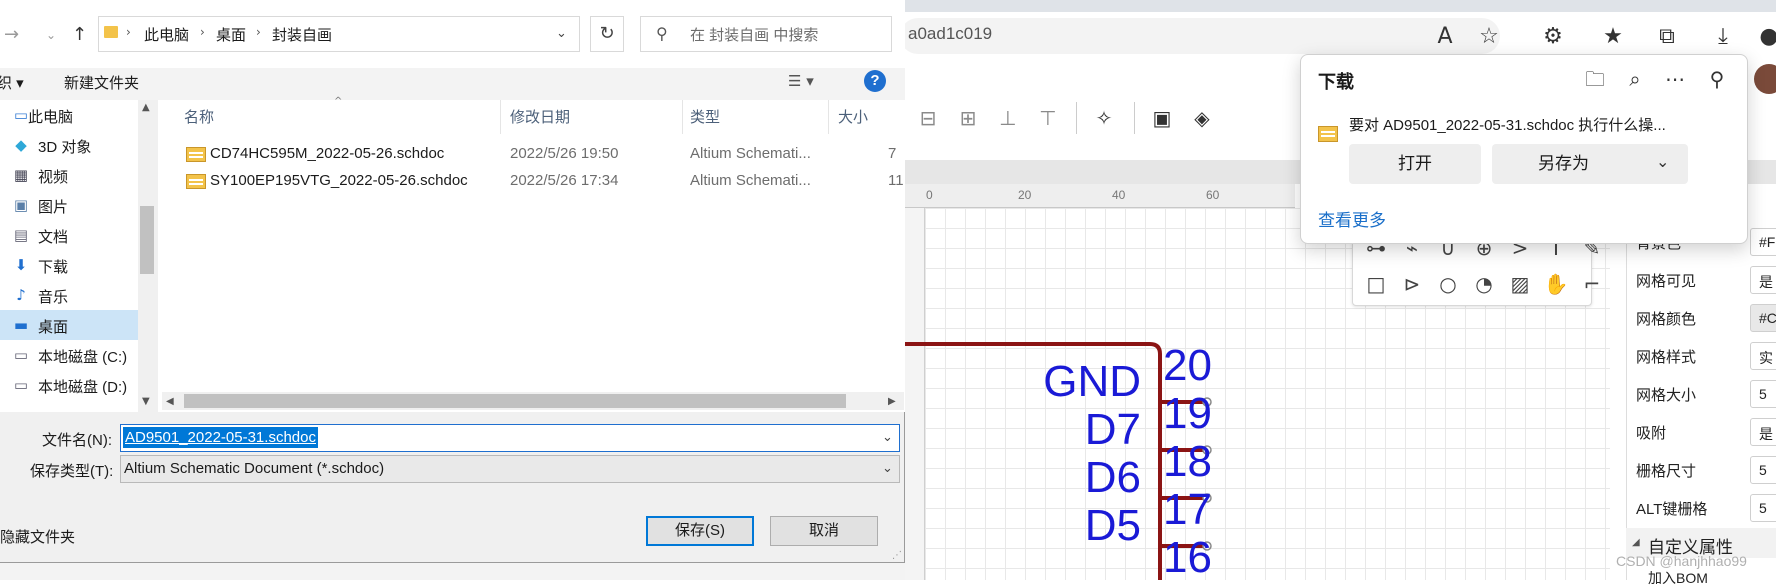  What do you see at coordinates (607, 34) in the screenshot?
I see `refresh-icon: ↻` at bounding box center [607, 34].